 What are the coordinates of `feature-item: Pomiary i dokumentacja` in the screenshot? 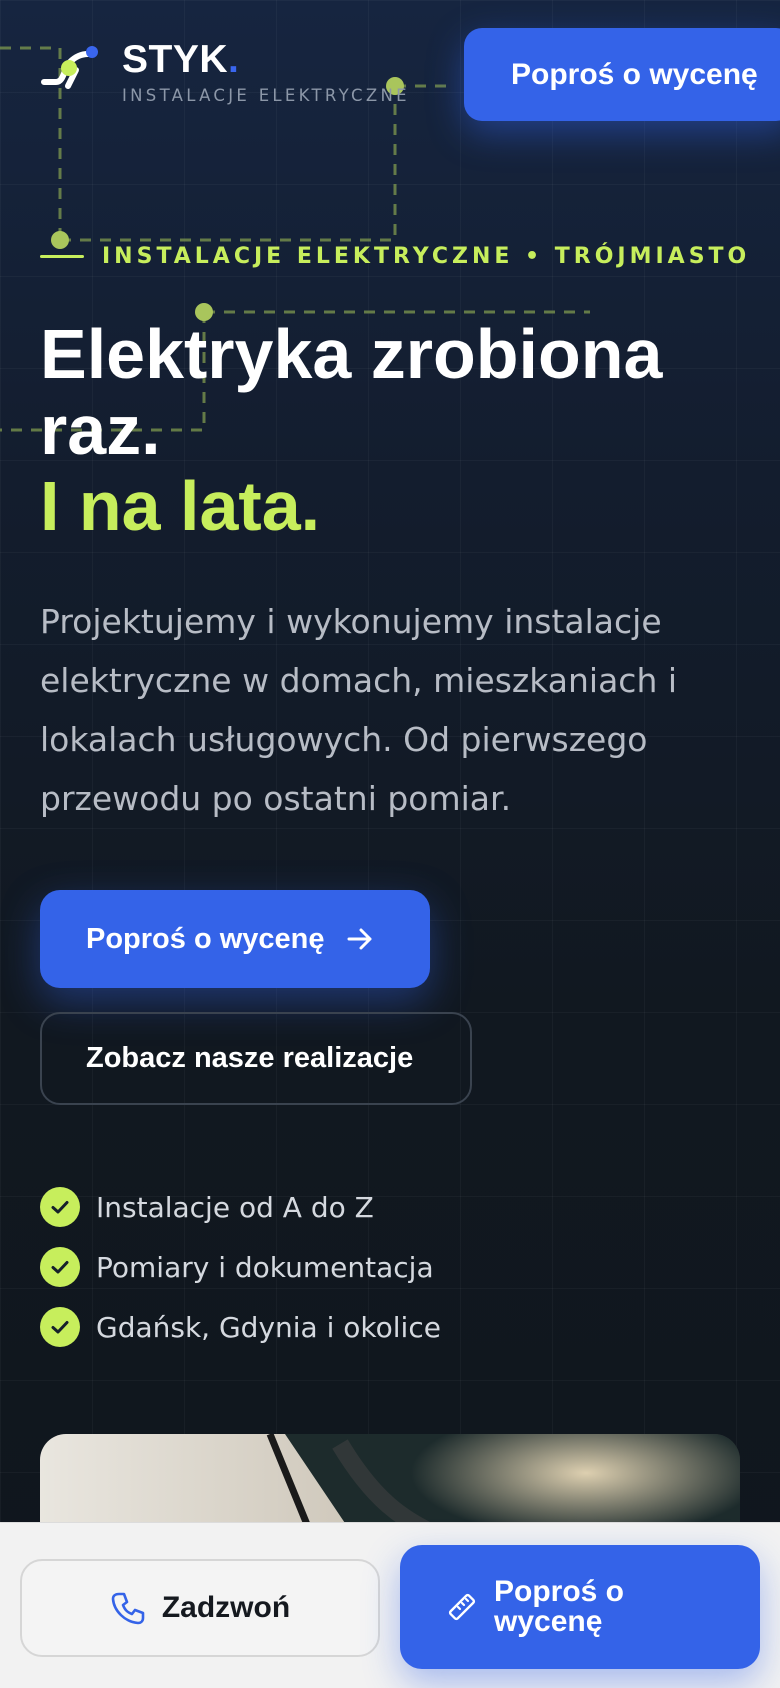 It's located at (240, 1267).